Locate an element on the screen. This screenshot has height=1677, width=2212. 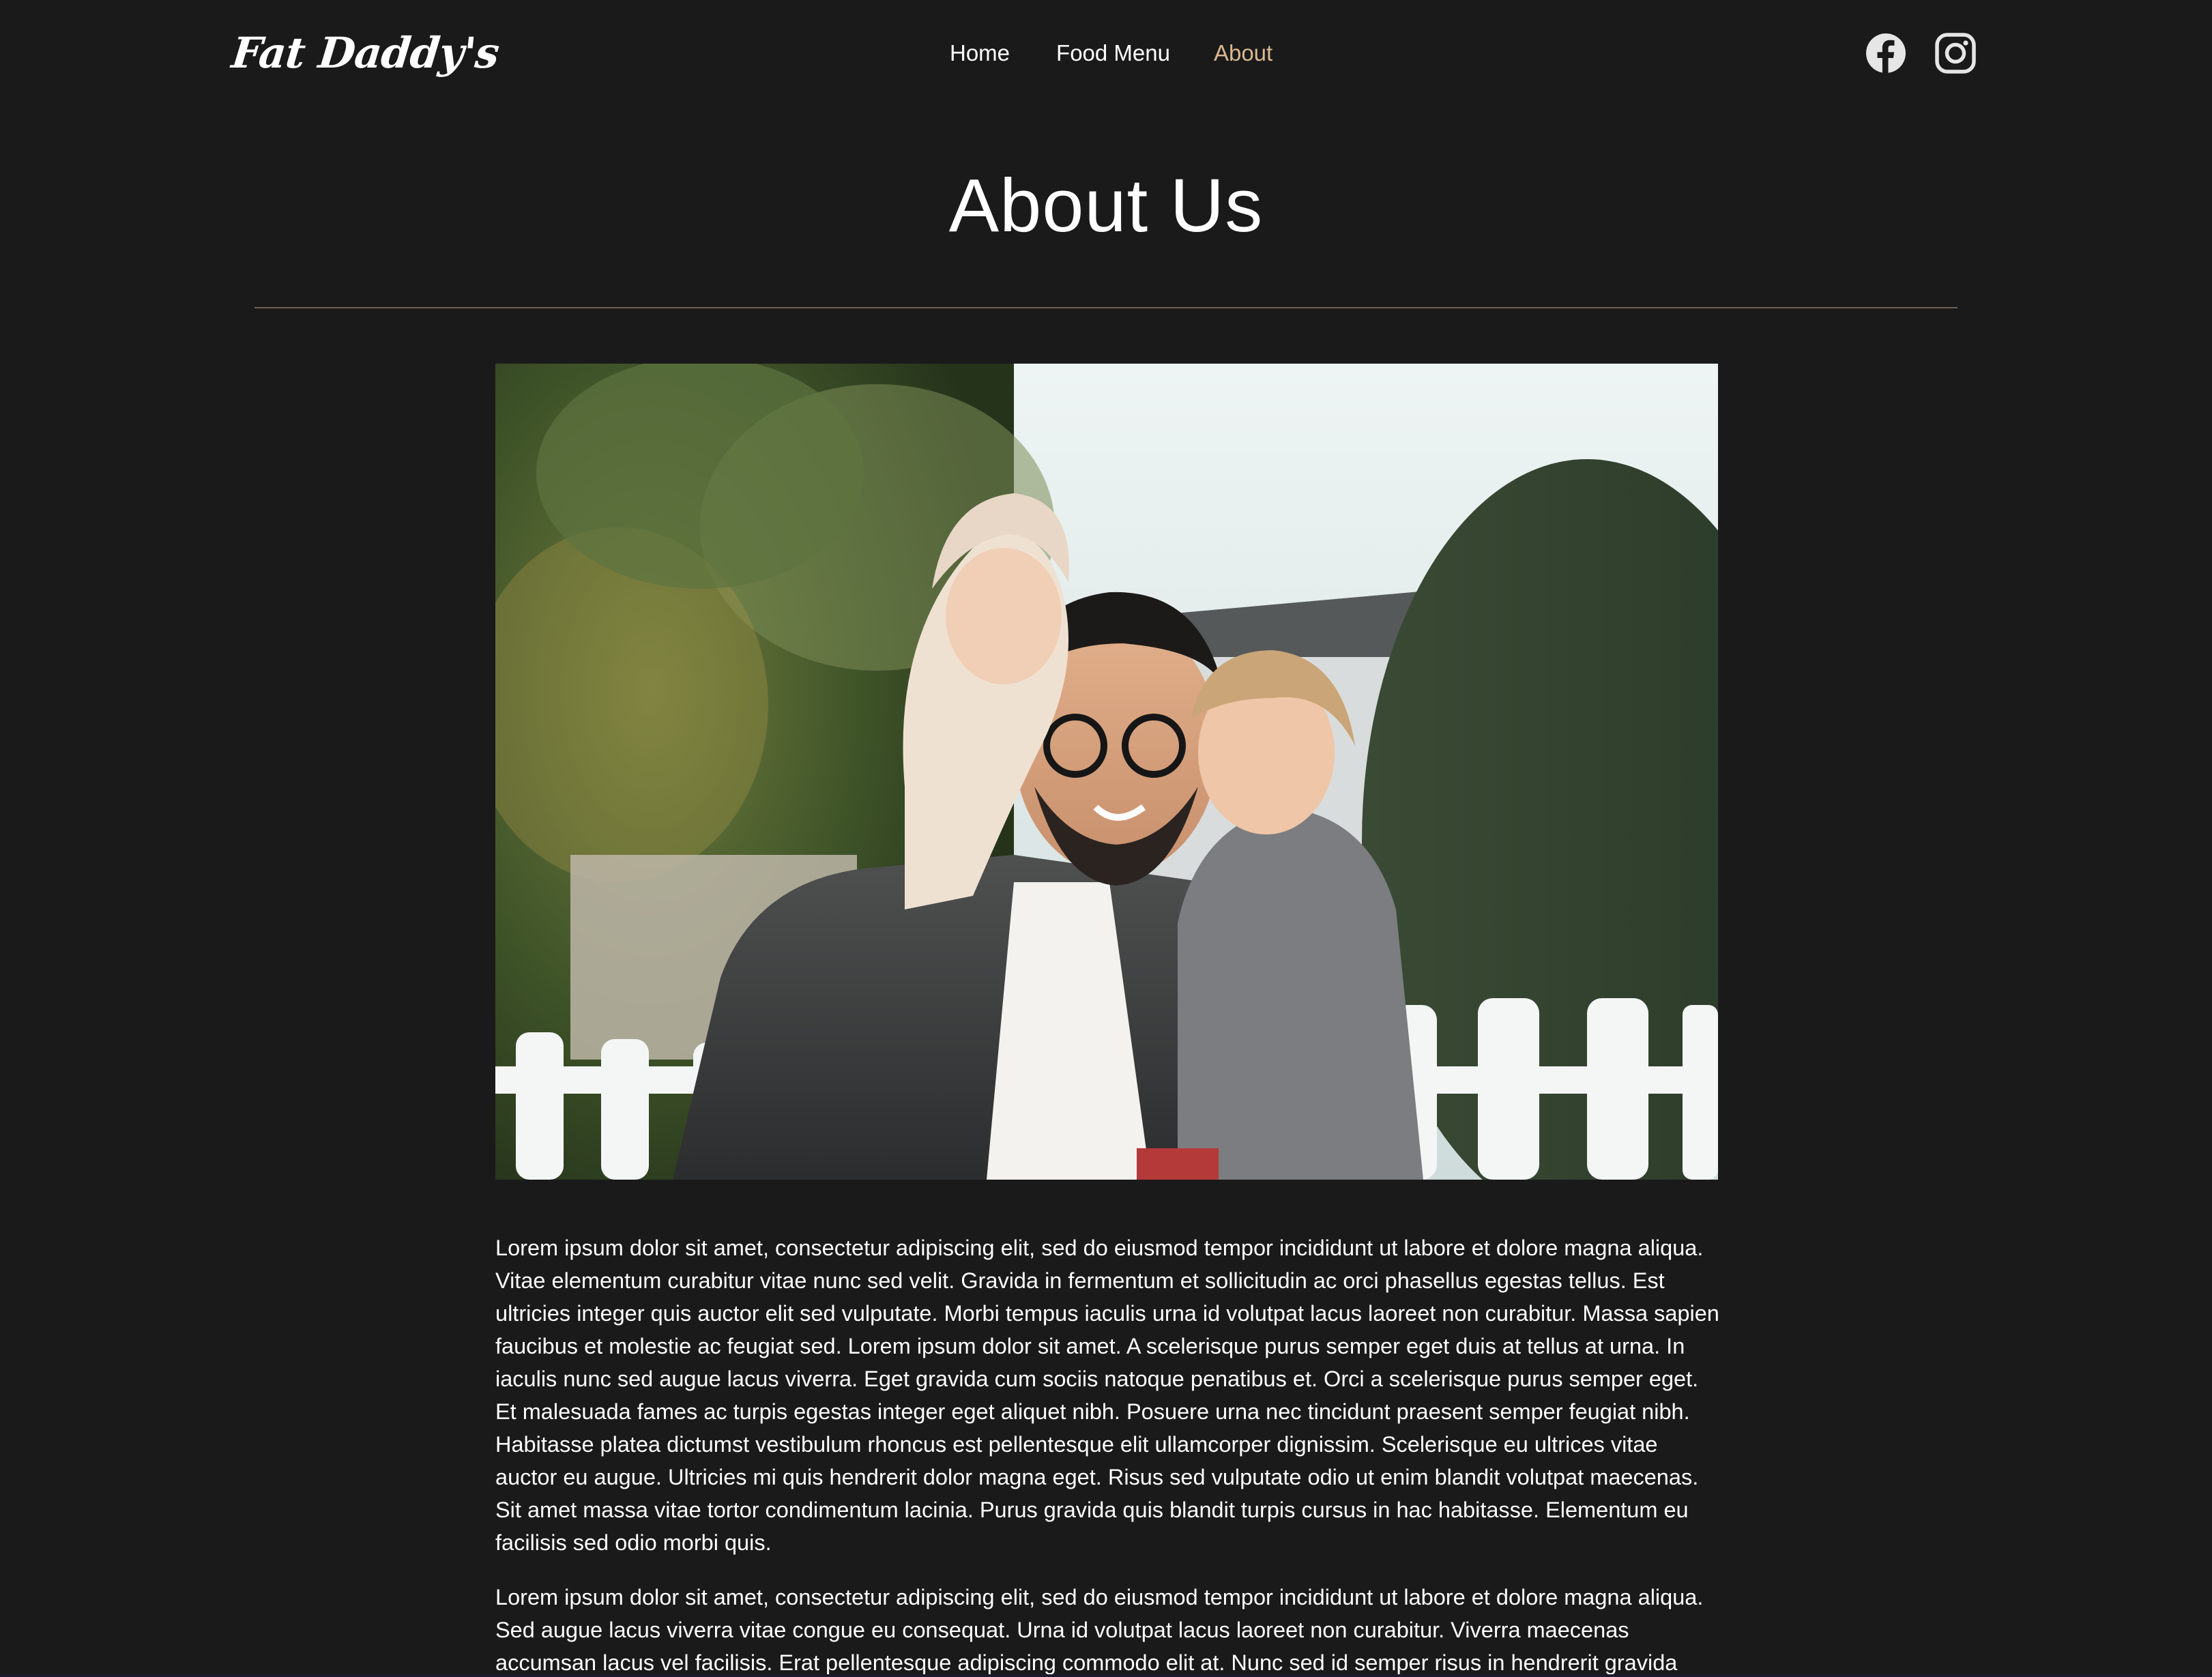
nav-item-home: Home is located at coordinates (980, 53).